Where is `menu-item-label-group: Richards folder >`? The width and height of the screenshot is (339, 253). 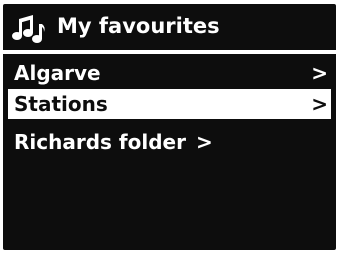
menu-item-label-group: Richards folder > is located at coordinates (113, 142).